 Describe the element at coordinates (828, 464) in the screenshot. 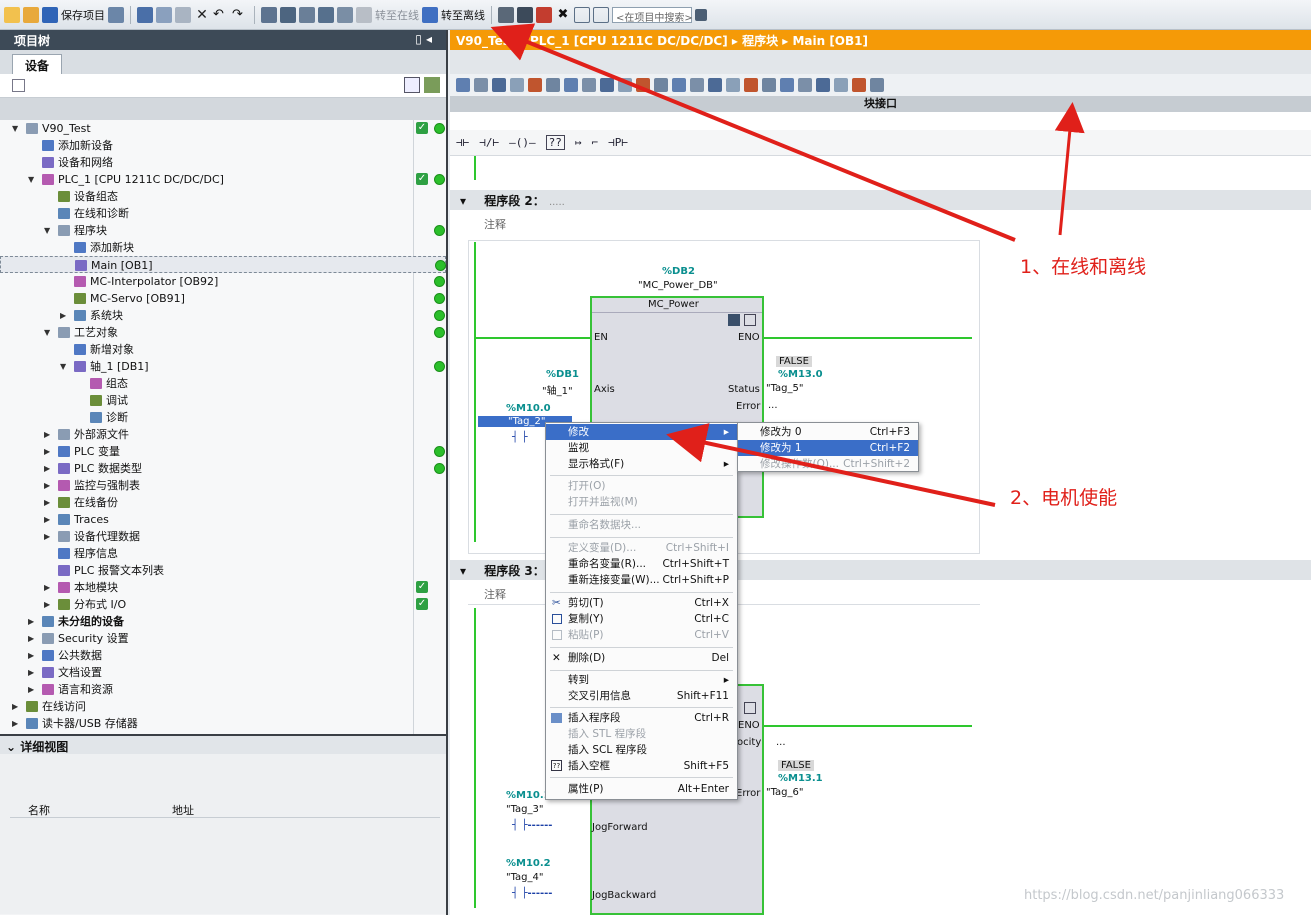

I see `menu-item-modify-operand: 修改操作数(O)... Ctrl+Shift+2` at that location.